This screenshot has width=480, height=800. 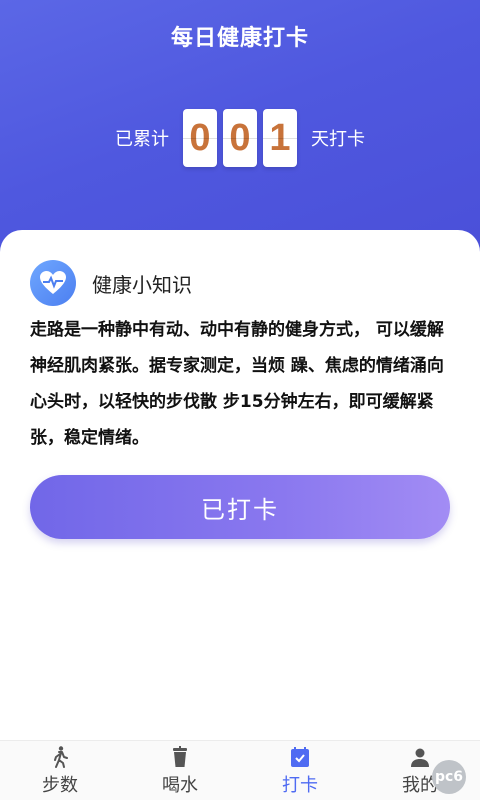 I want to click on tip-header: 健康小知识, so click(x=111, y=283).